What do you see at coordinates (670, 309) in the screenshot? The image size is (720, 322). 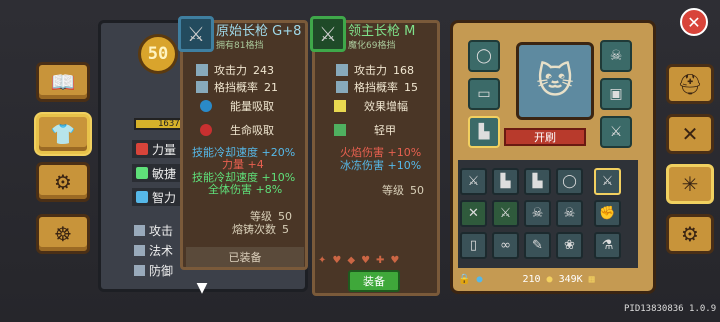 I see `pid-label: PID13830836 1.0.9` at bounding box center [670, 309].